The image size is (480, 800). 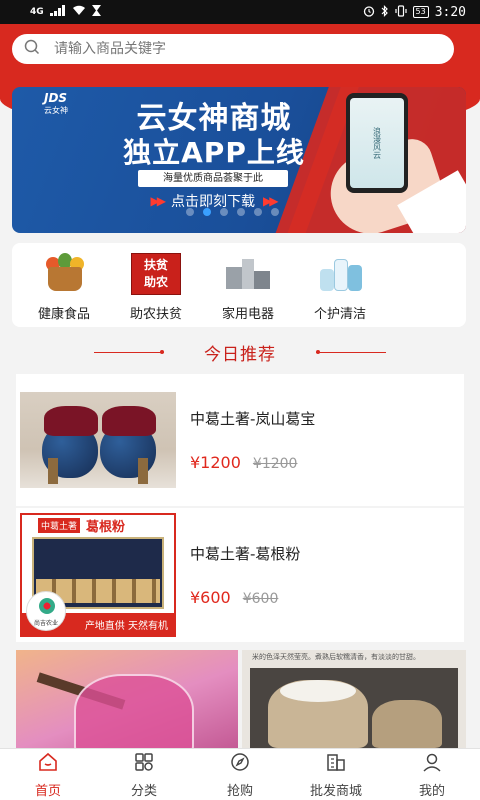 What do you see at coordinates (275, 464) in the screenshot?
I see `product-original-price: ¥1200` at bounding box center [275, 464].